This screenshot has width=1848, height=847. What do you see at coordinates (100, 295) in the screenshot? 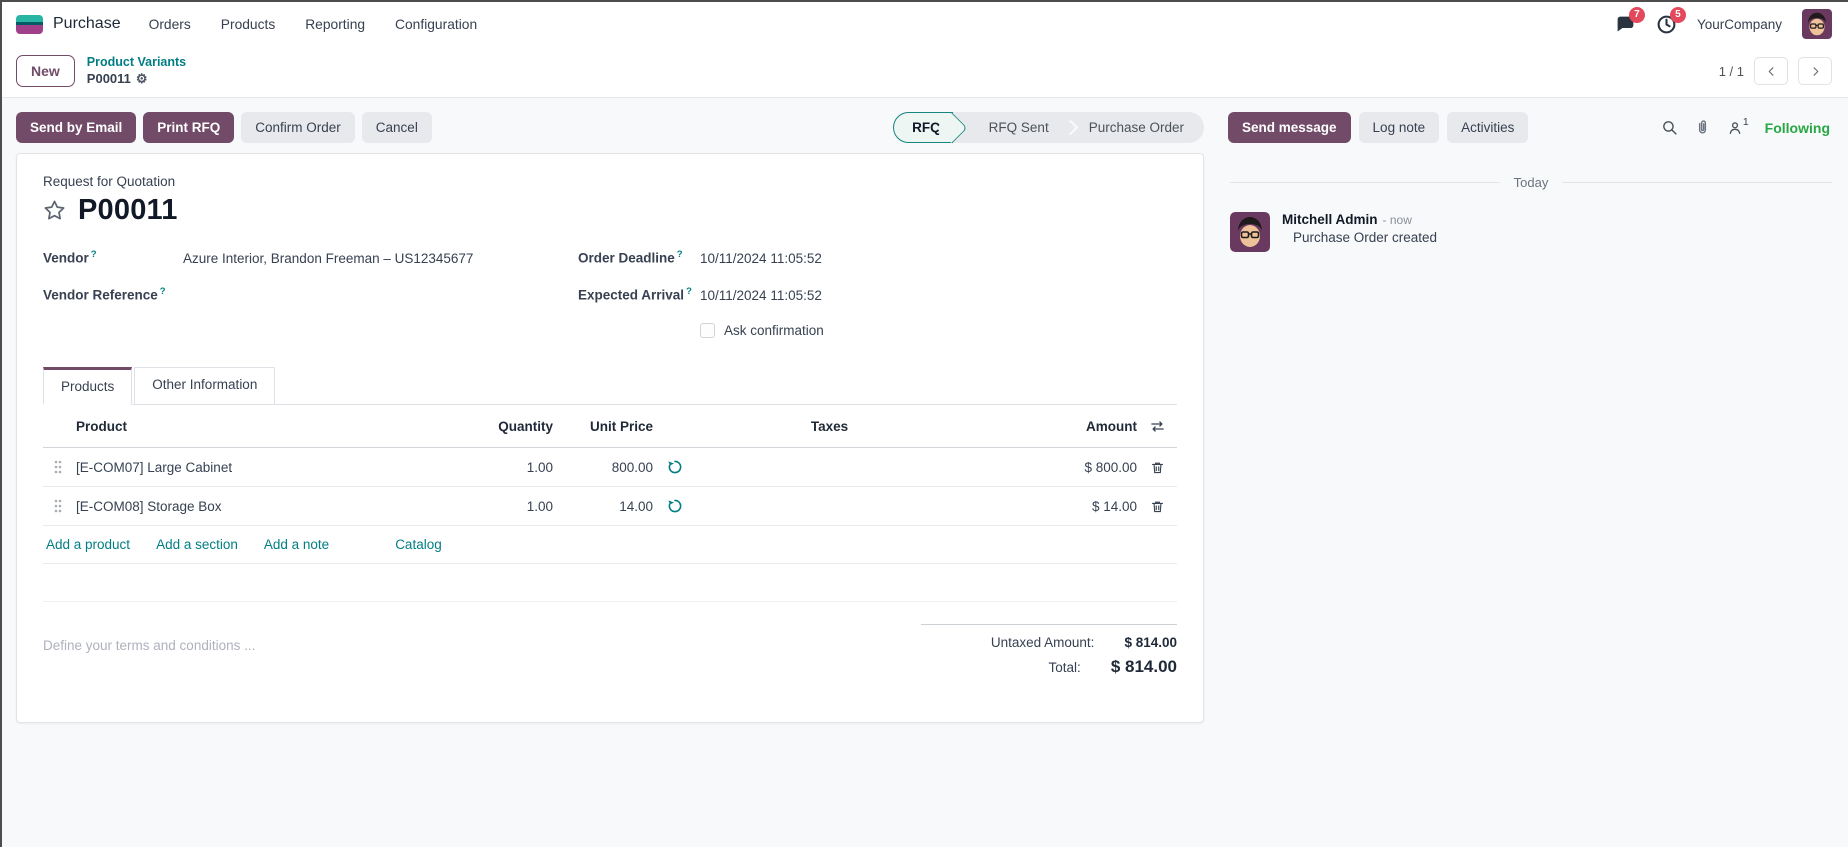
I see `vendor-reference-label: Vendor Reference` at bounding box center [100, 295].